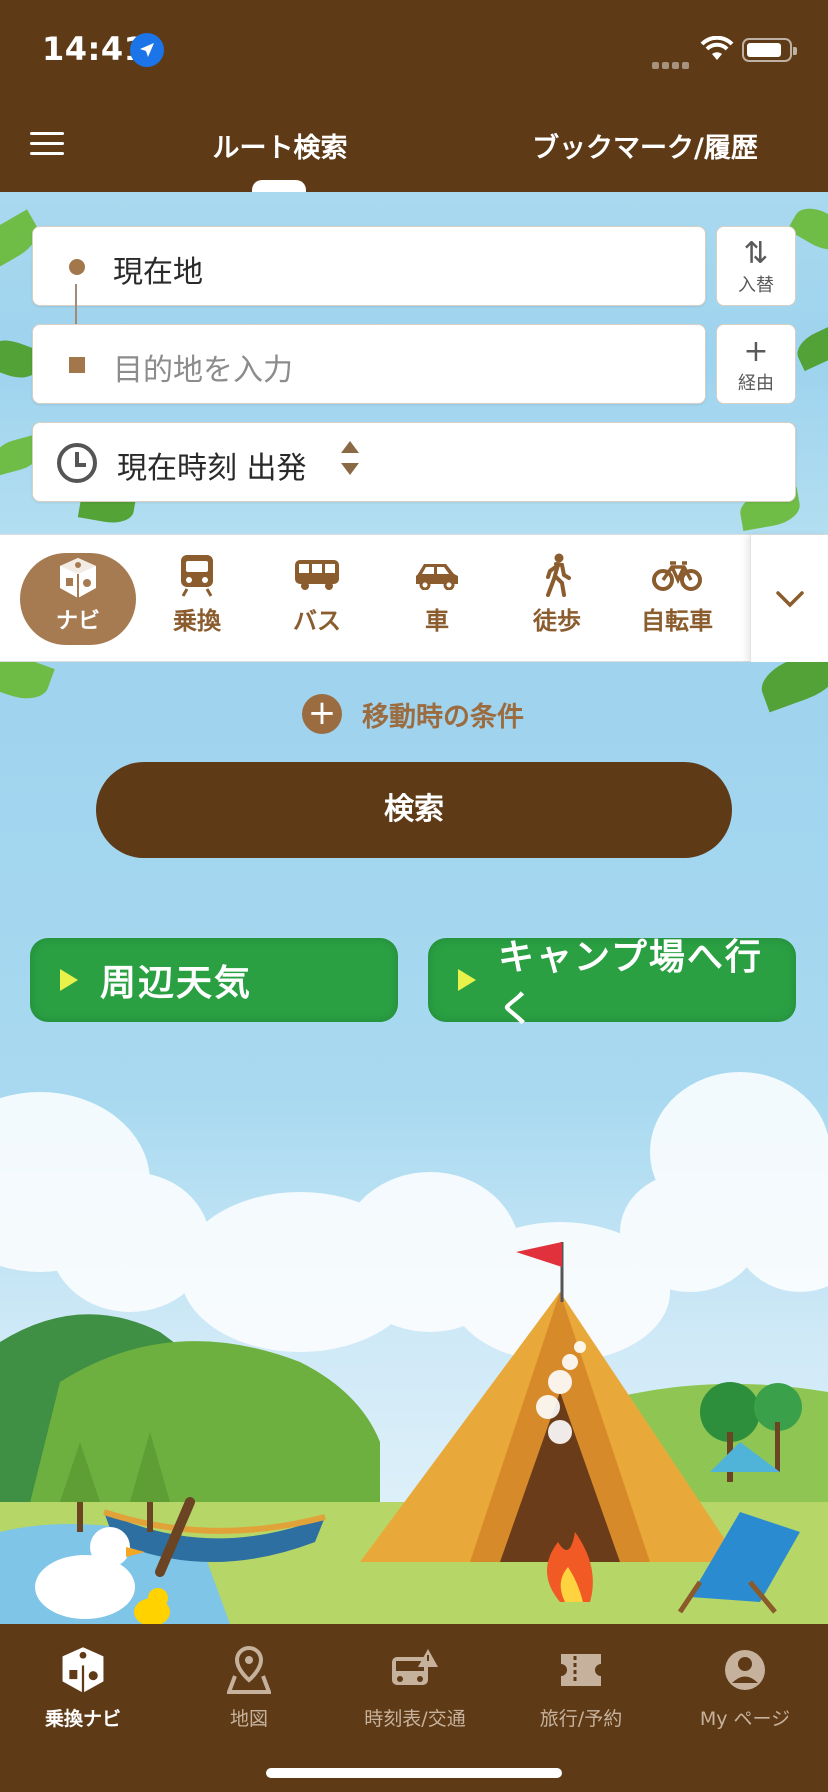 The image size is (828, 1792). I want to click on nav-label: 地図, so click(248, 1719).